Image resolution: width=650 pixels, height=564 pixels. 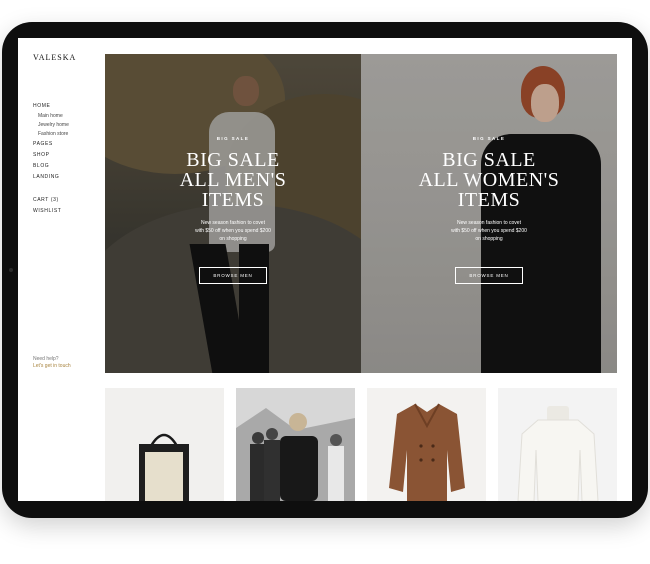 I want to click on nav-pages: PAGES, so click(x=68, y=144).